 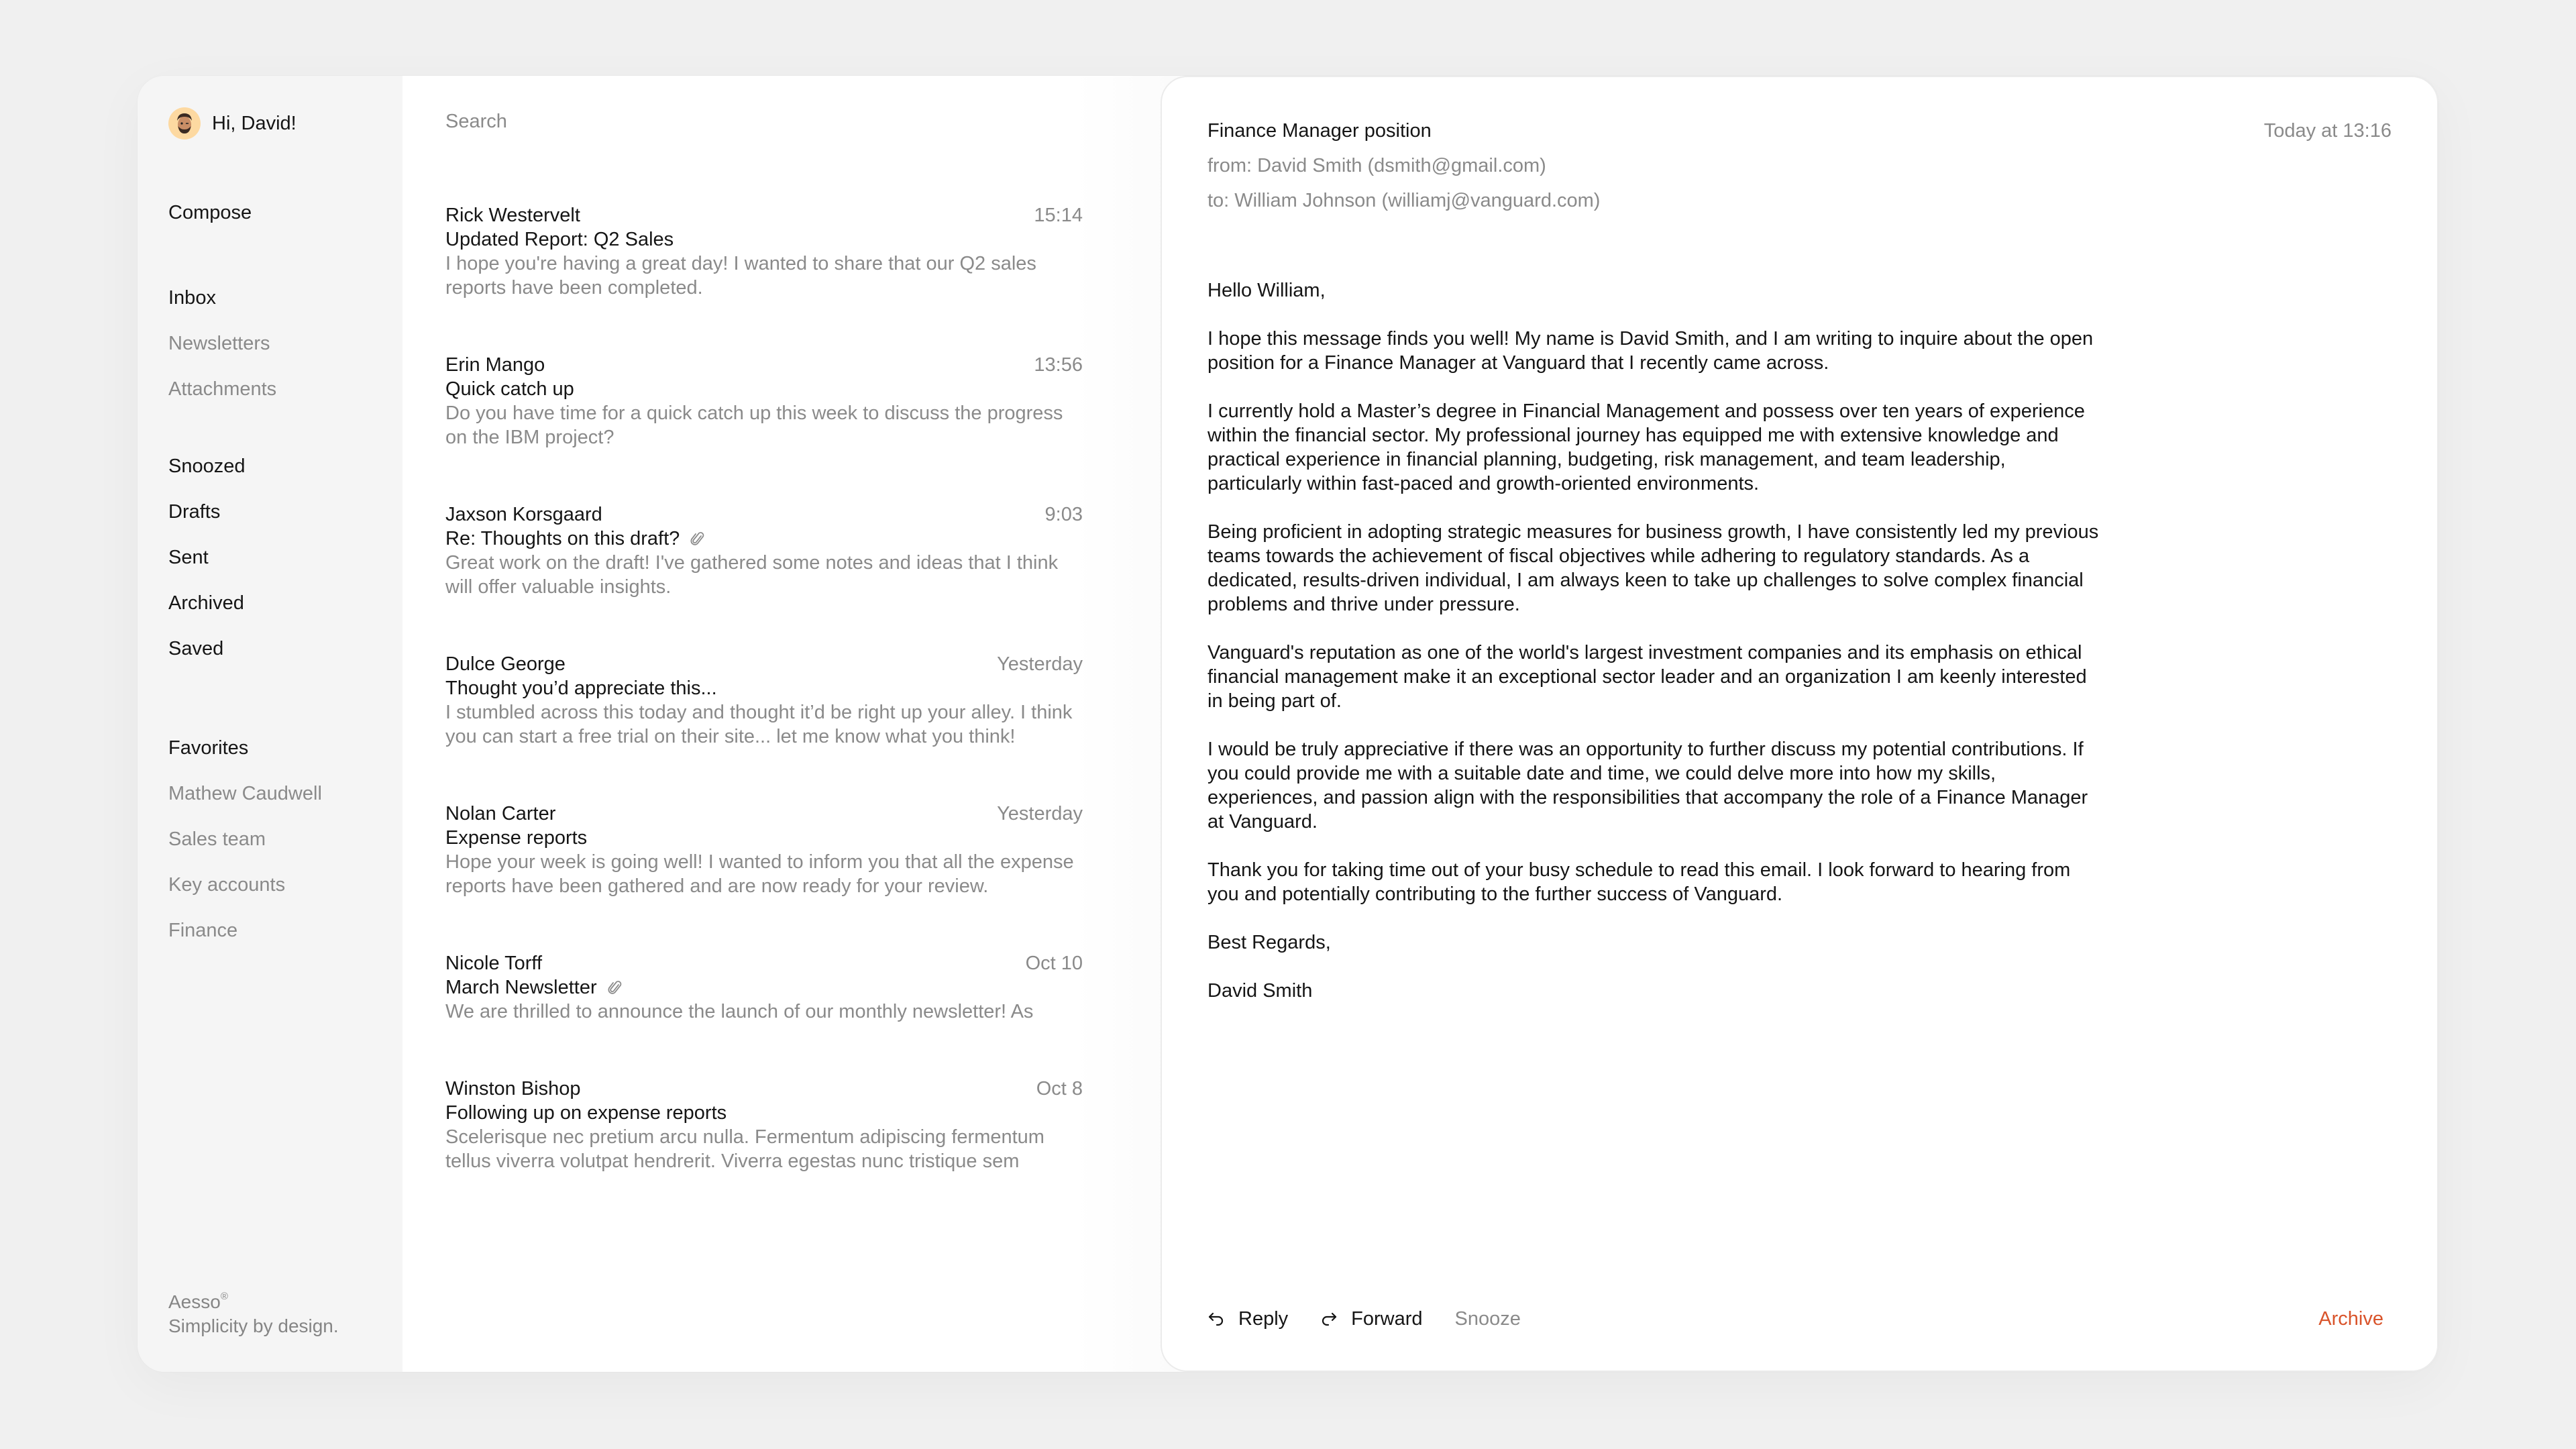 What do you see at coordinates (1795, 1319) in the screenshot?
I see `email-actions: Reply Forward Snooze Archive` at bounding box center [1795, 1319].